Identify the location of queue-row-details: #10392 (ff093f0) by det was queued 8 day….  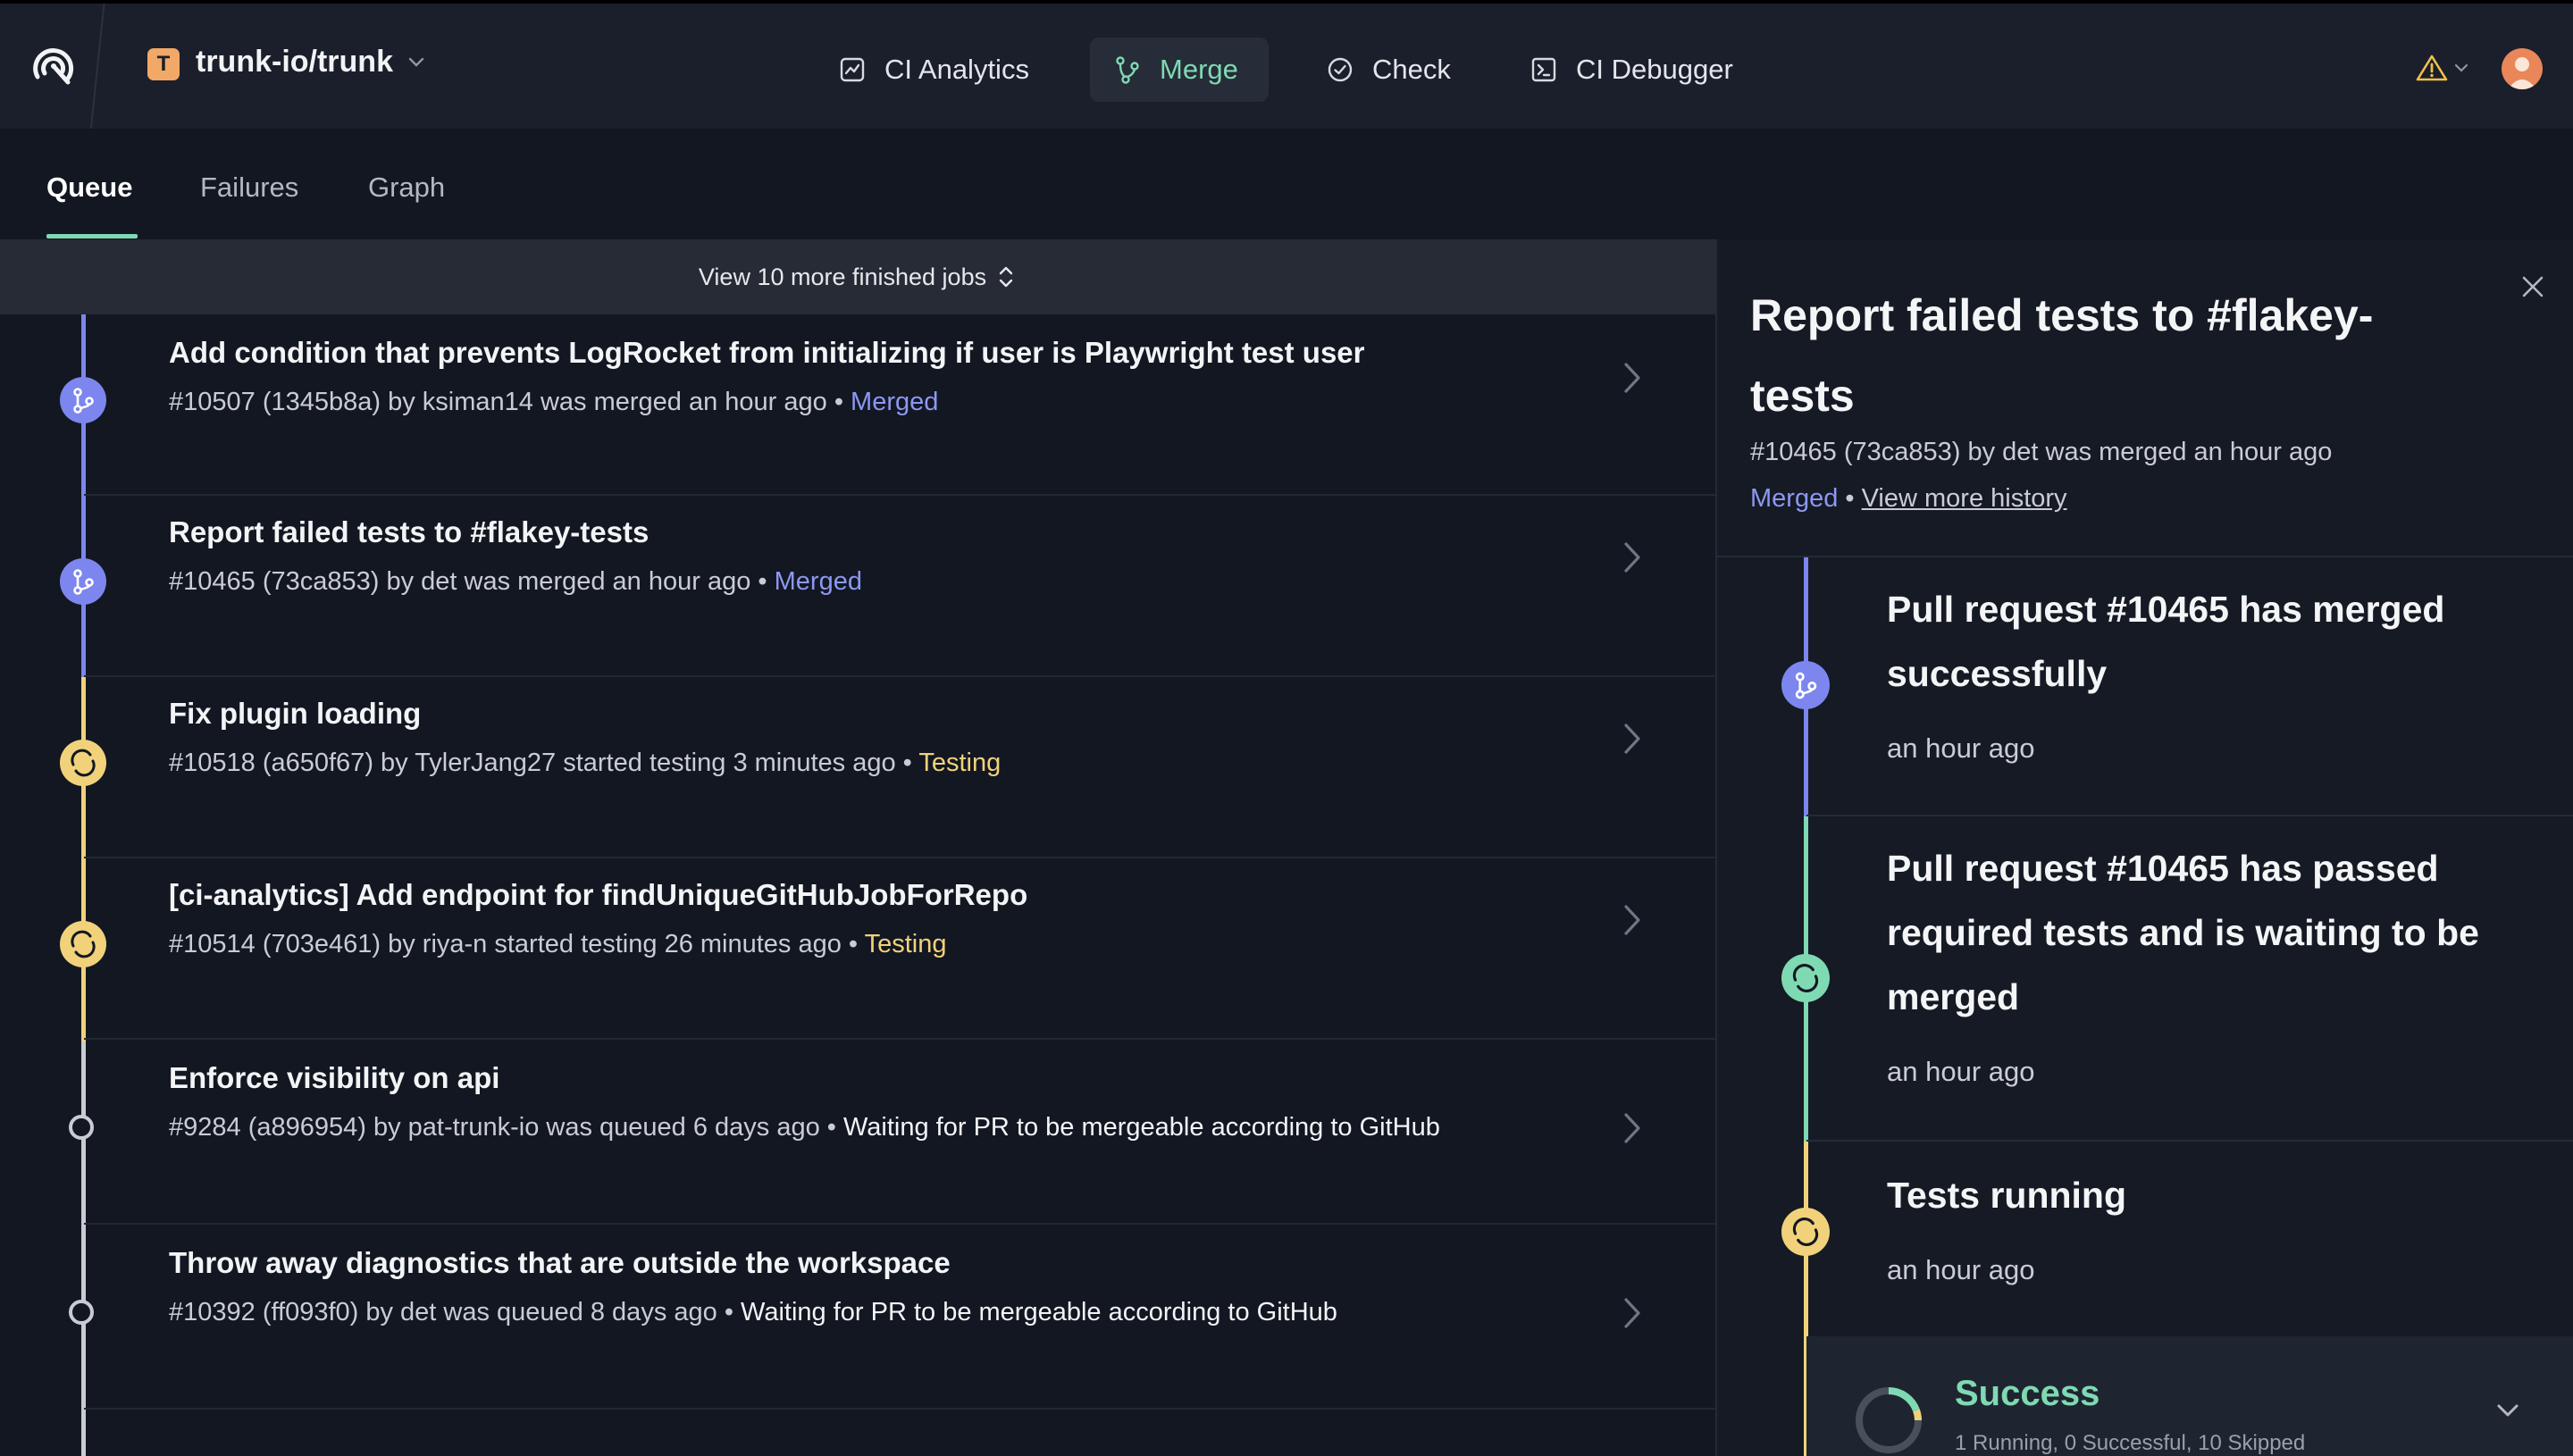
(451, 1312).